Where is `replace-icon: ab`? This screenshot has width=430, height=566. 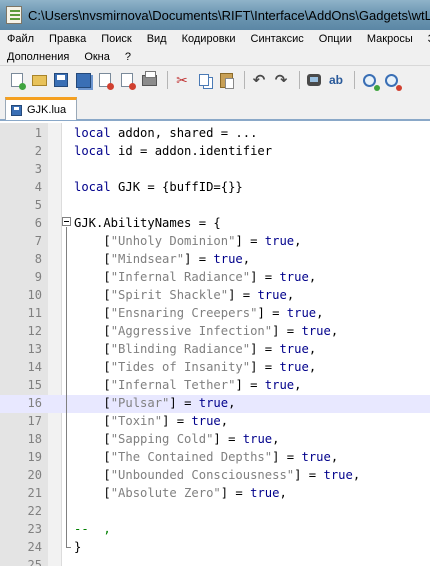
replace-icon: ab is located at coordinates (335, 80).